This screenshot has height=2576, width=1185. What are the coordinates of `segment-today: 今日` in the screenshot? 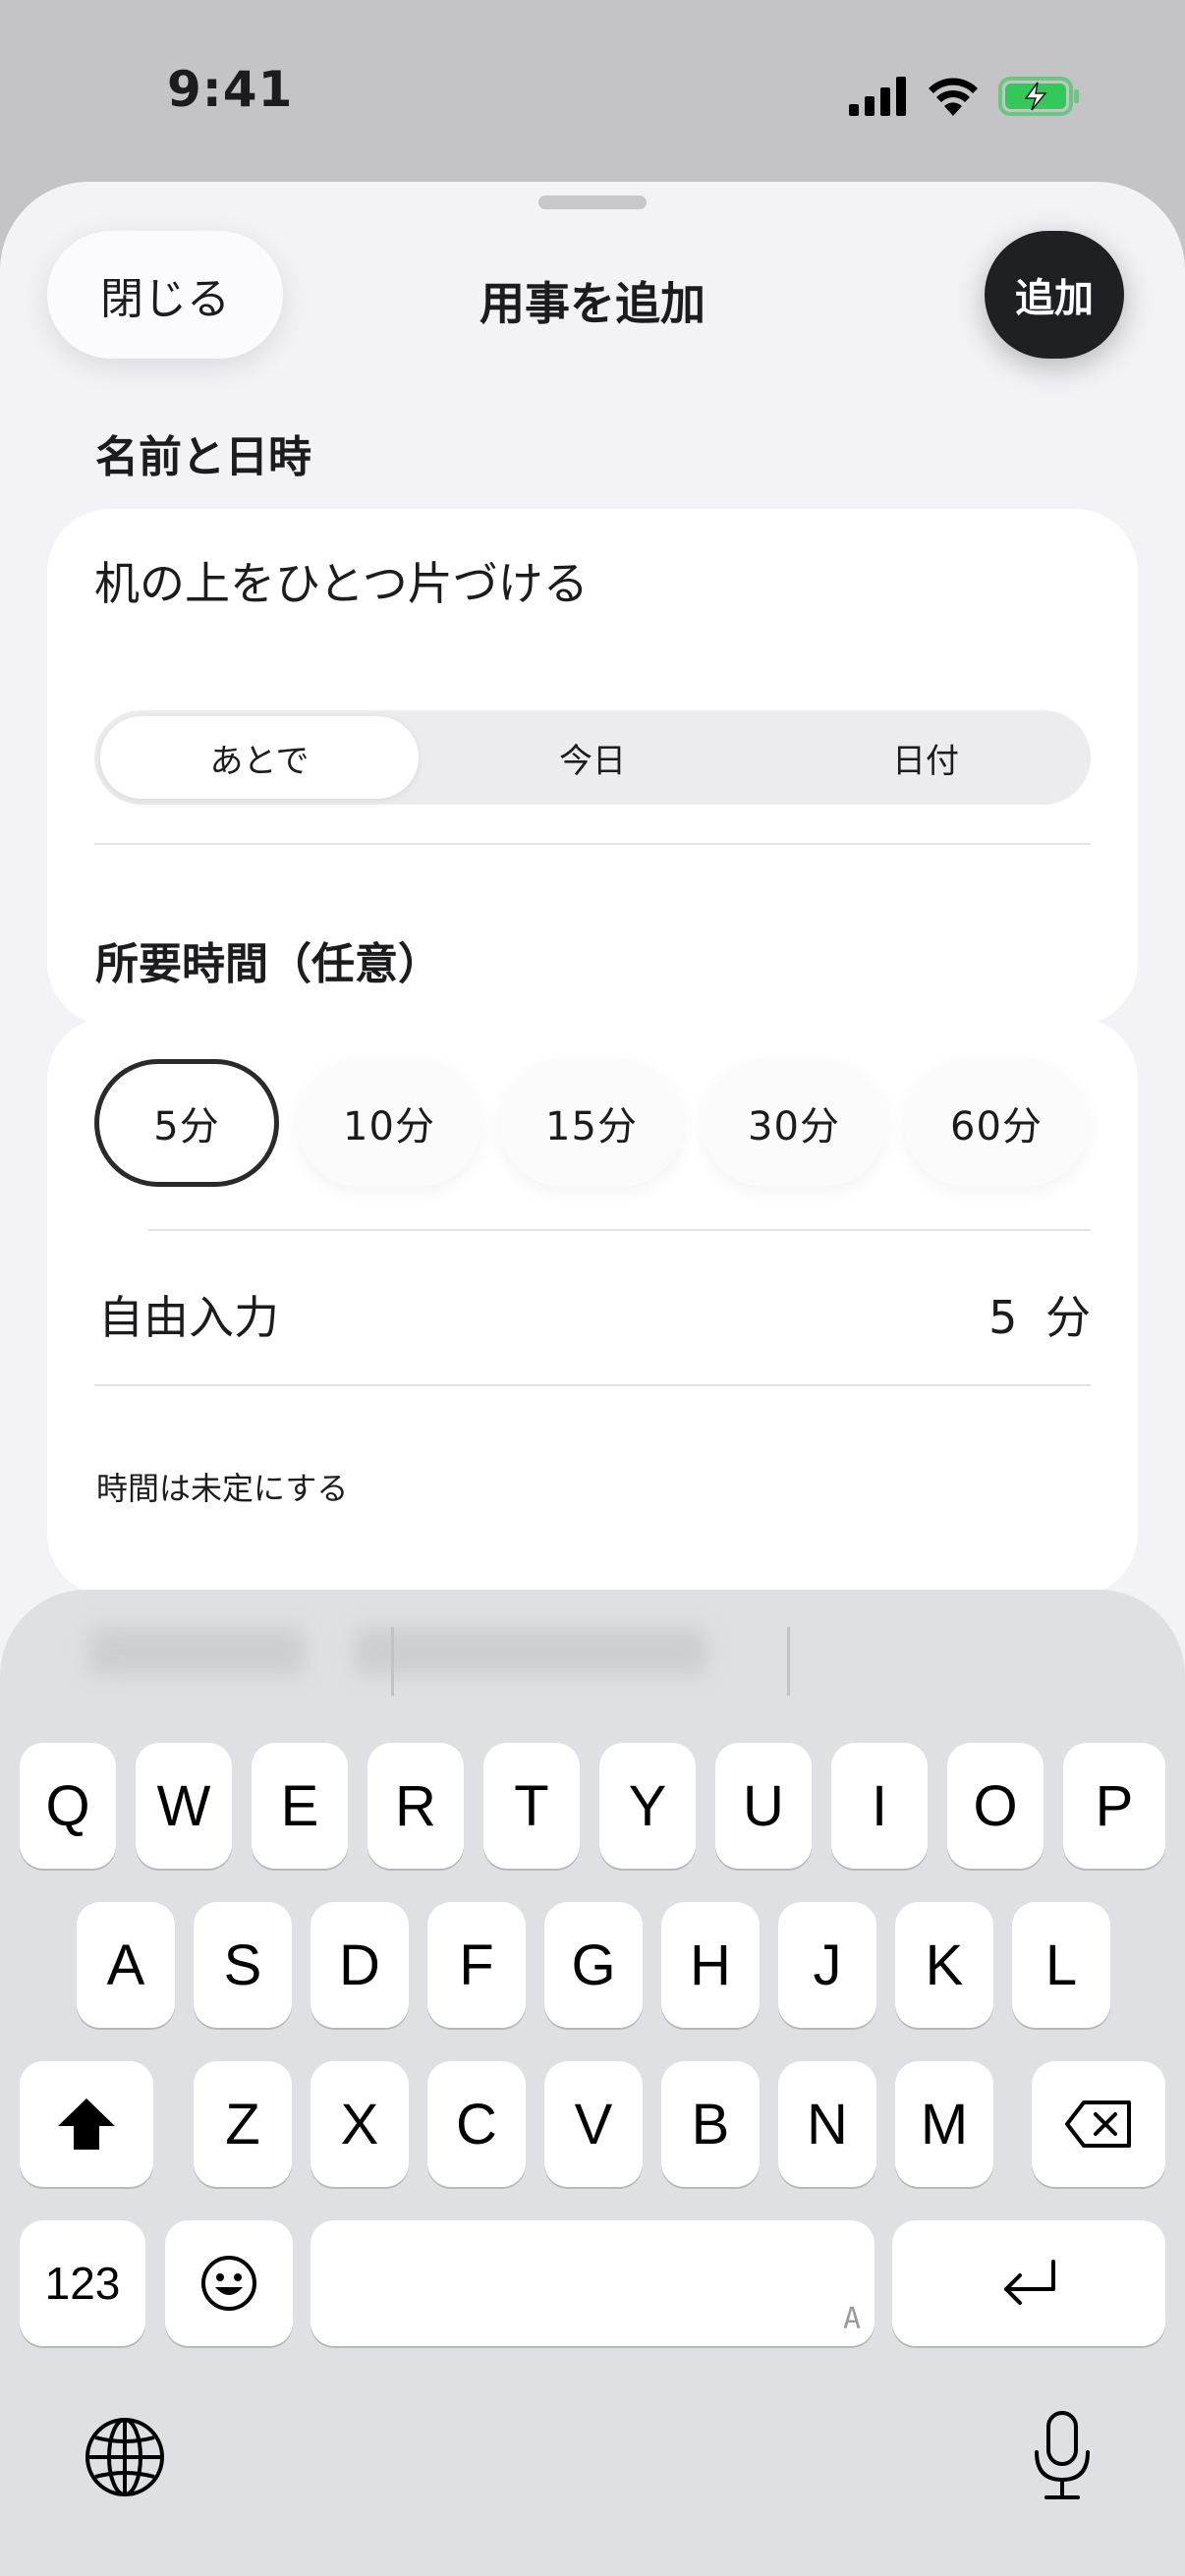 It's located at (592, 757).